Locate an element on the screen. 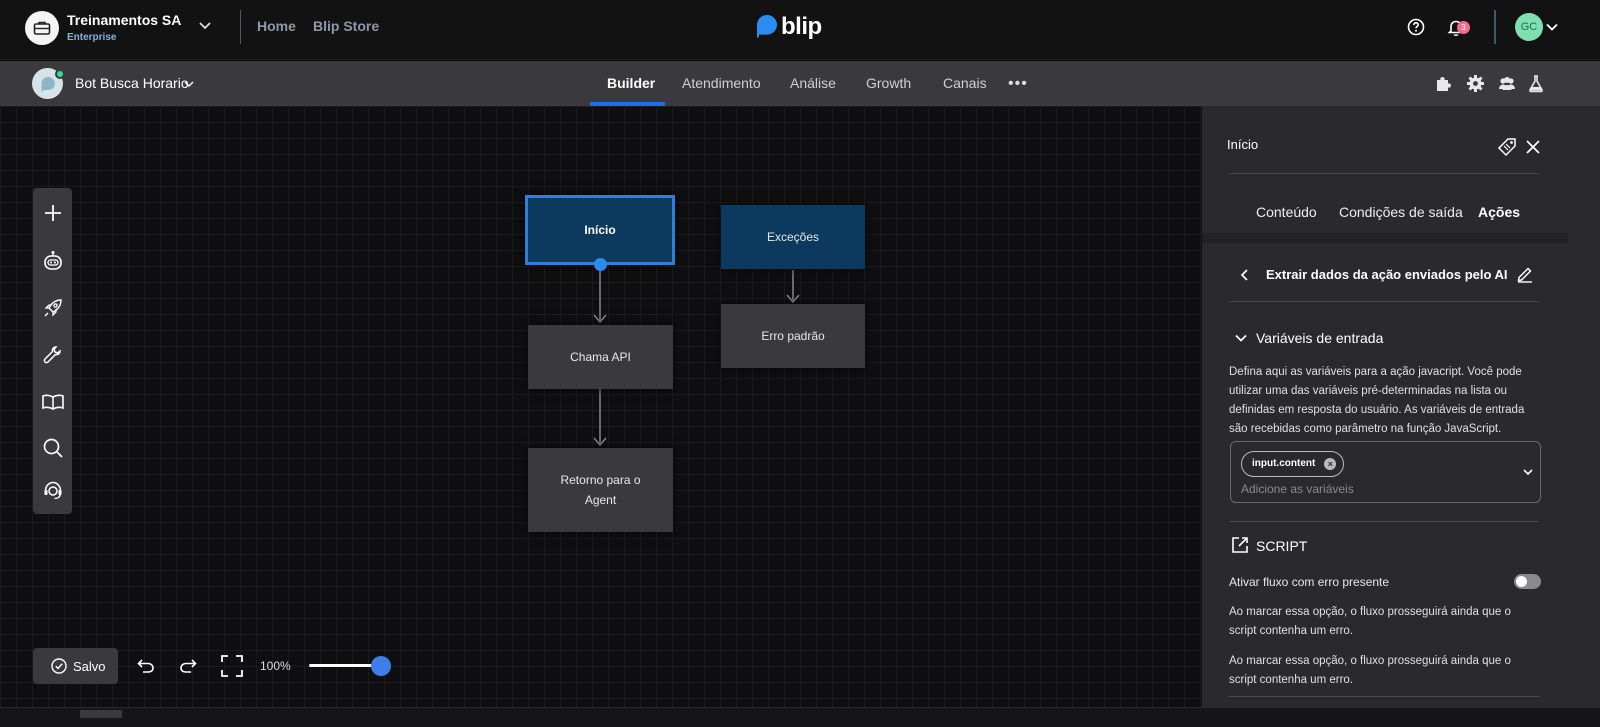 This screenshot has width=1600, height=727. external-link-icon is located at coordinates (1240, 545).